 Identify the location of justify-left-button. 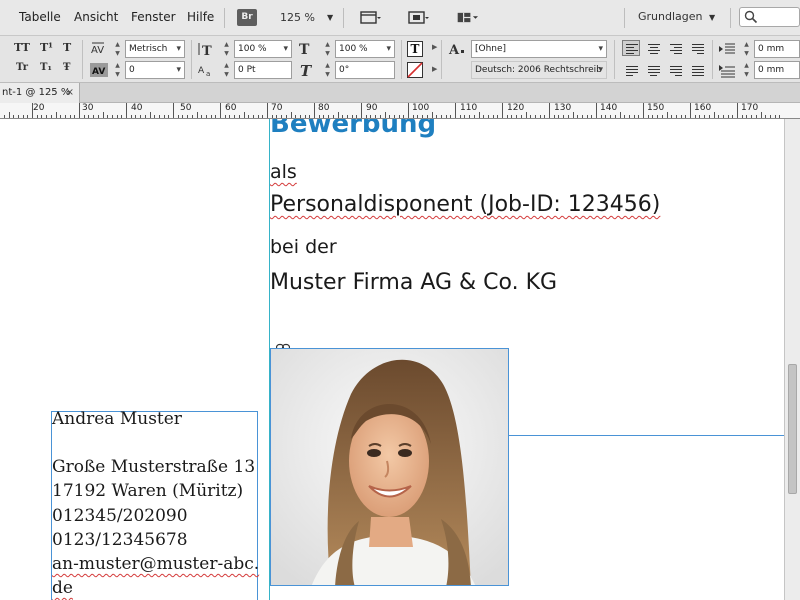
(631, 70).